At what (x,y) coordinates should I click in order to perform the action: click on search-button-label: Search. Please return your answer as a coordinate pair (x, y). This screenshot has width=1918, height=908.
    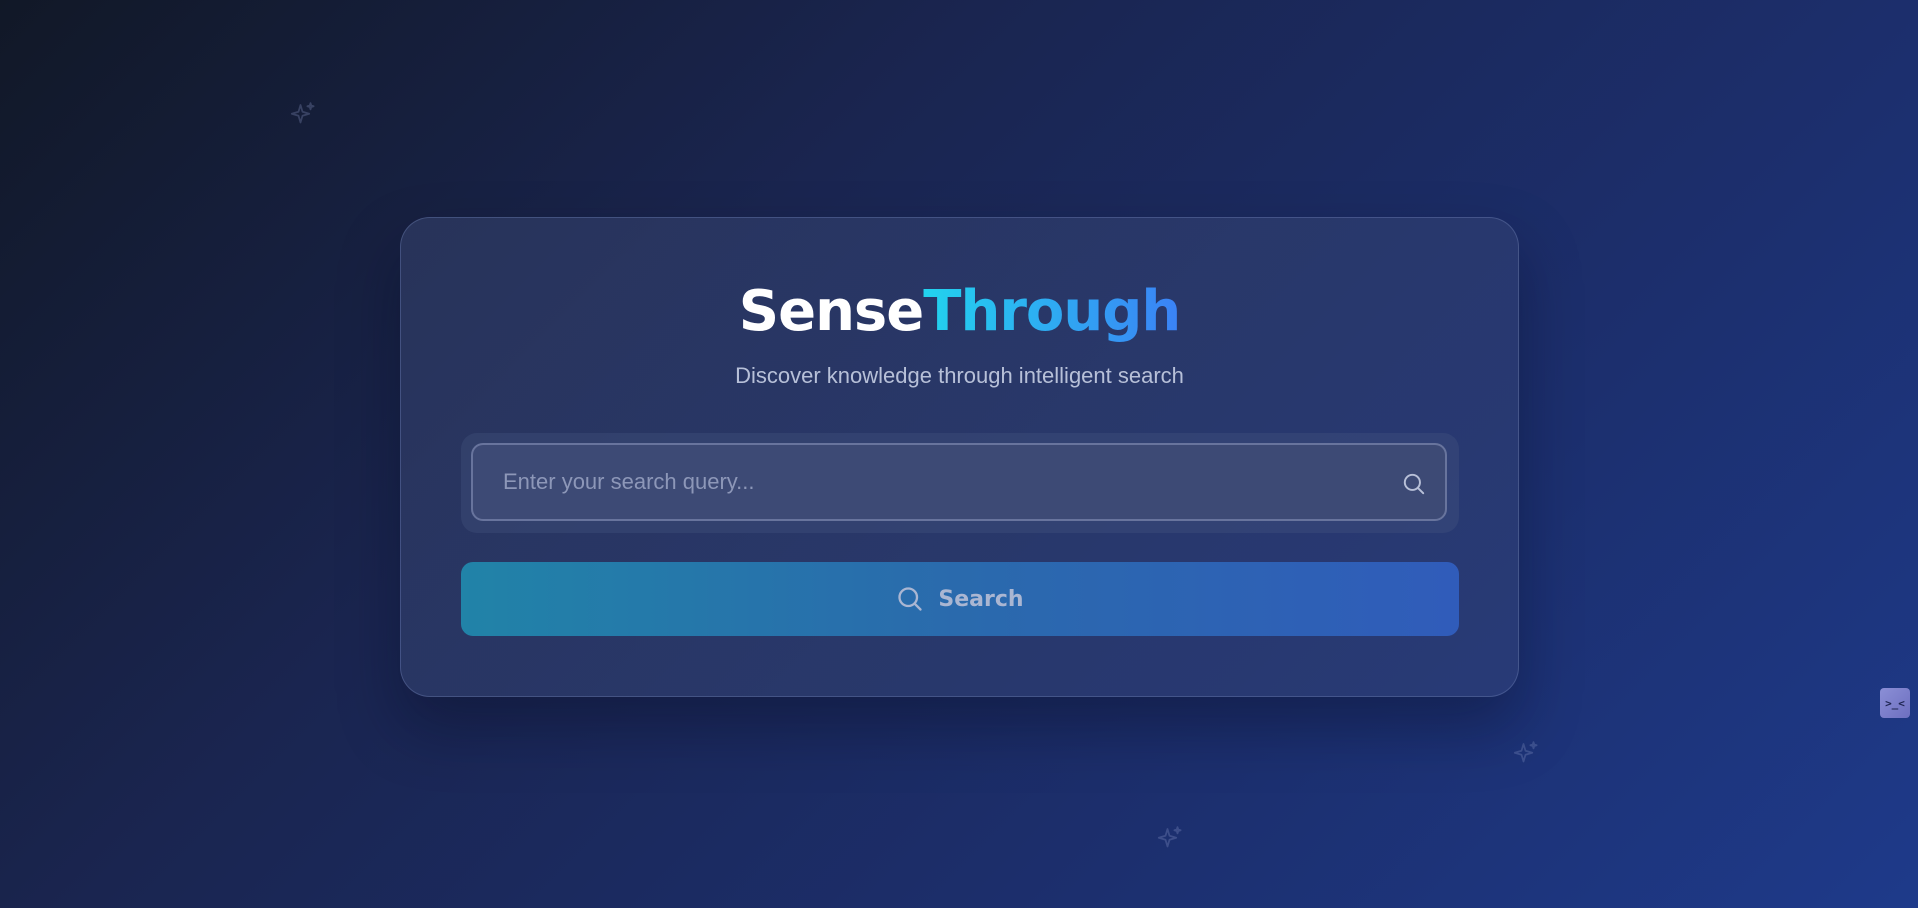
    Looking at the image, I should click on (981, 599).